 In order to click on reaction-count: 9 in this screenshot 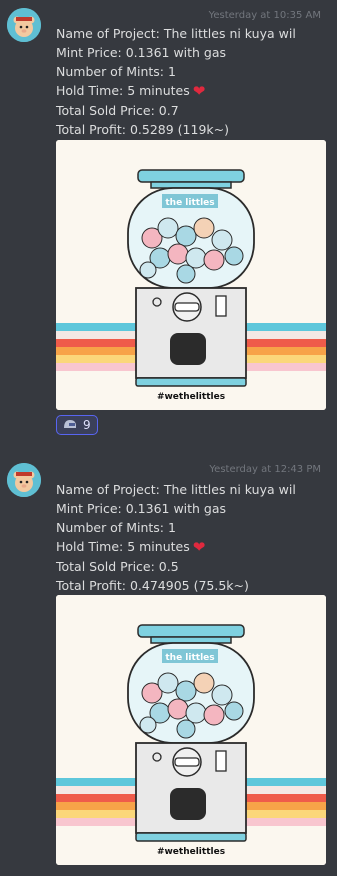, I will do `click(87, 425)`.